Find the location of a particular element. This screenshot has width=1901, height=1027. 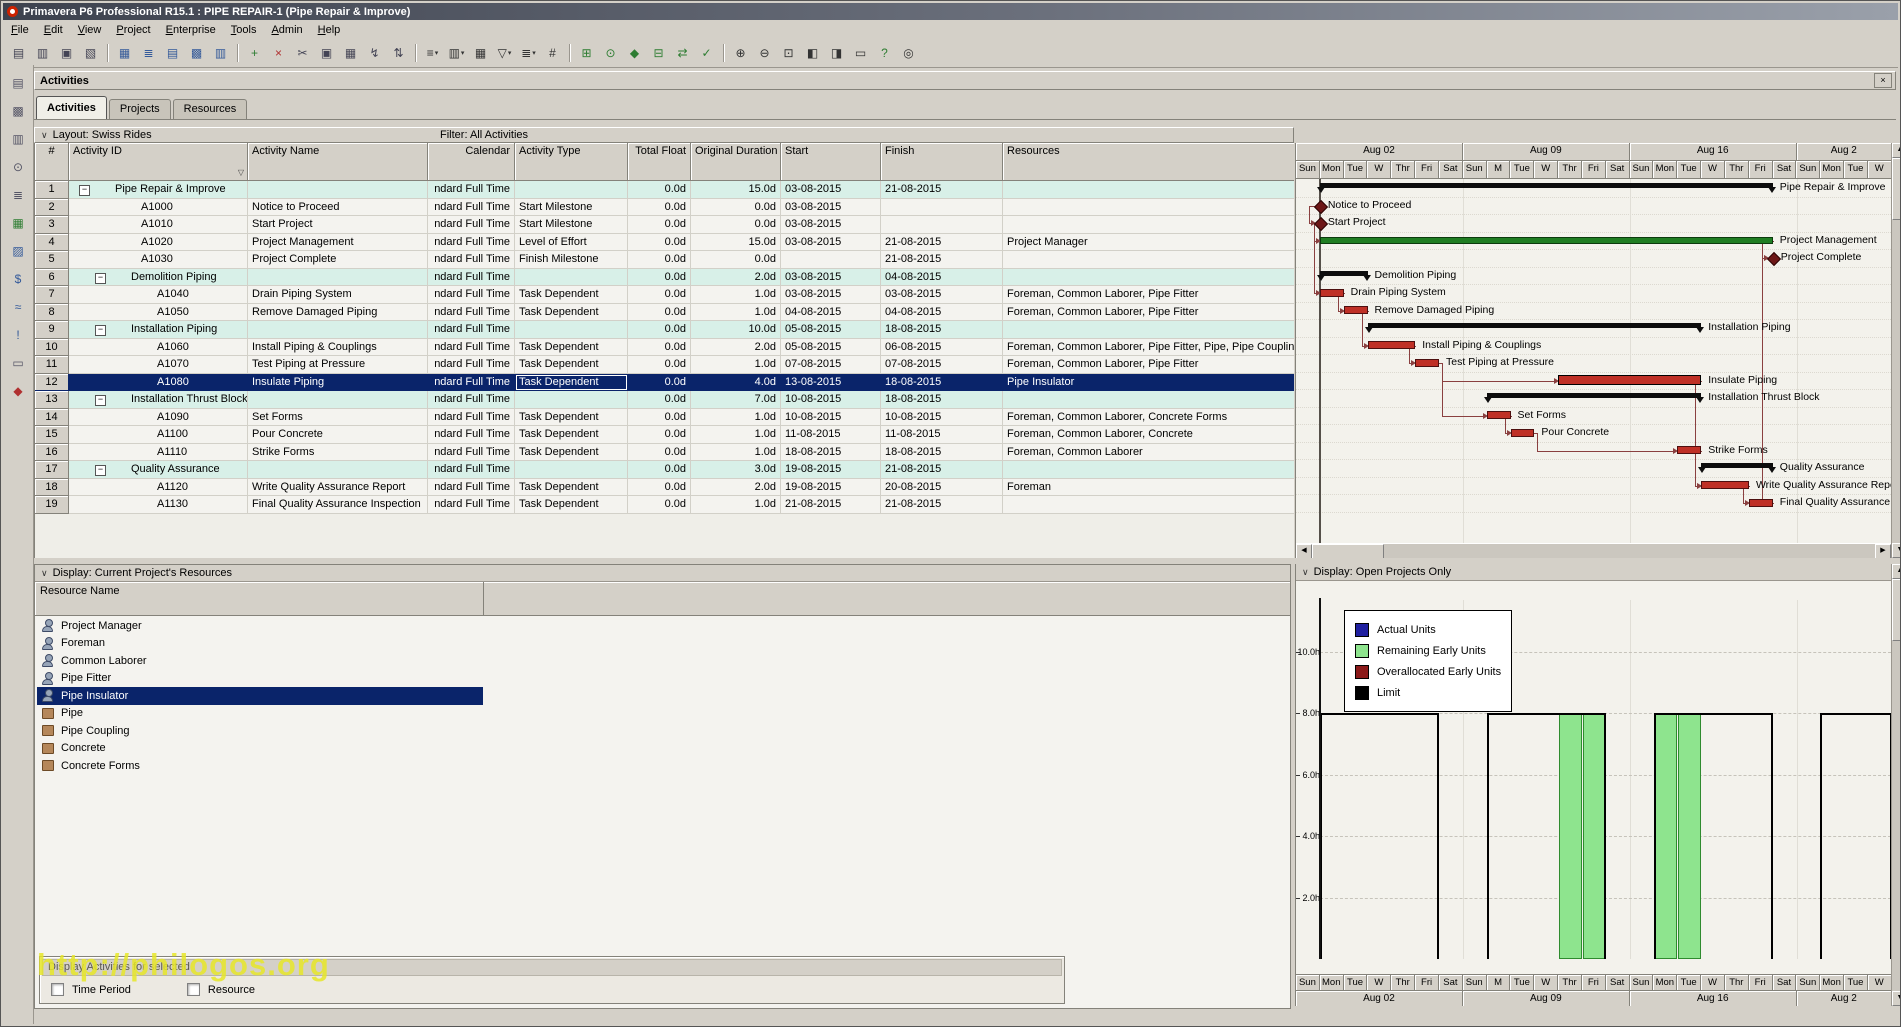

schedule-button: ↯ is located at coordinates (374, 53).